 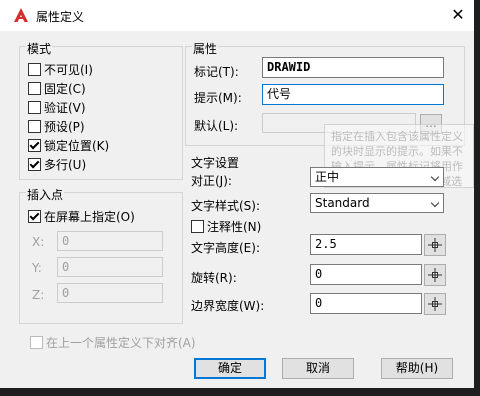 I want to click on rotation-field: 0, so click(x=366, y=274).